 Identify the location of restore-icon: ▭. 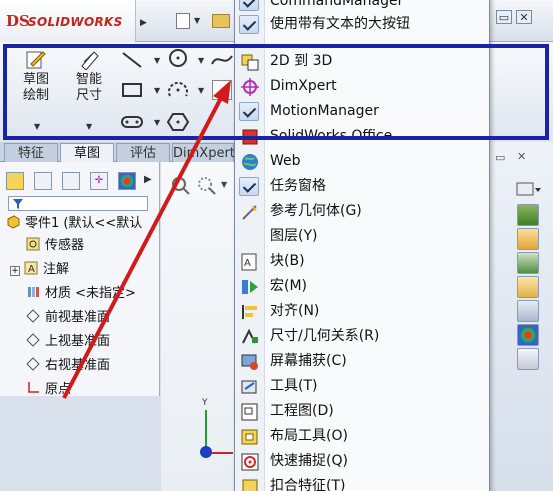
(500, 157).